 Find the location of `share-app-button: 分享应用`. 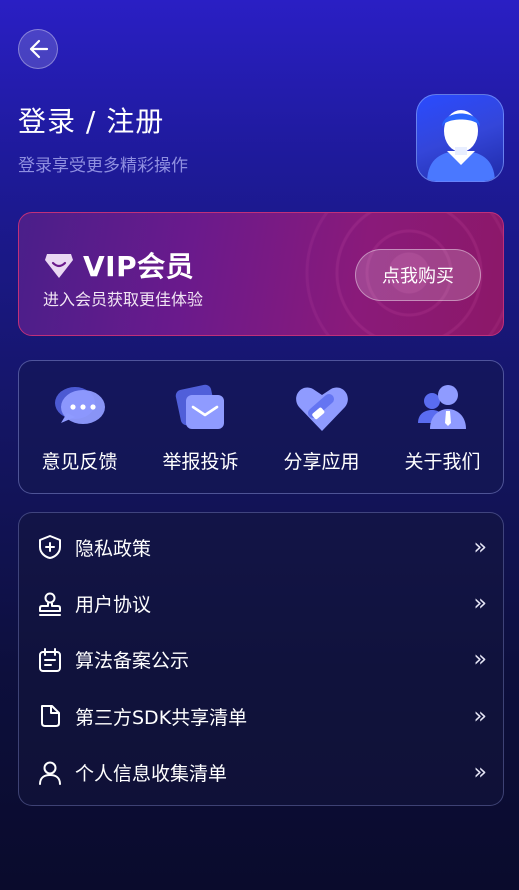

share-app-button: 分享应用 is located at coordinates (321, 427).